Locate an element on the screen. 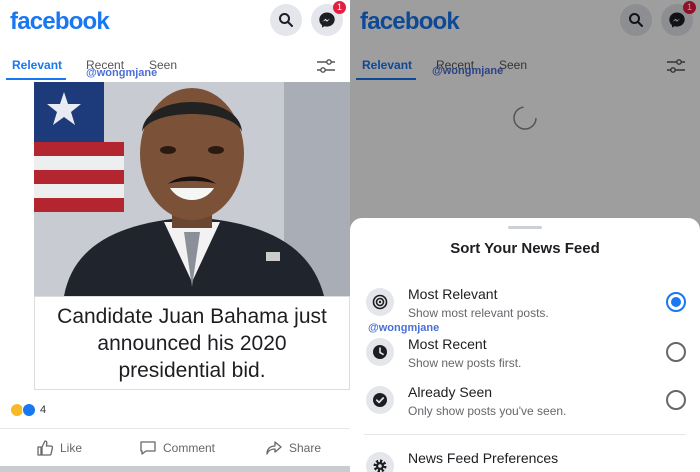 Image resolution: width=700 pixels, height=472 pixels. messenger-icon is located at coordinates (327, 20).